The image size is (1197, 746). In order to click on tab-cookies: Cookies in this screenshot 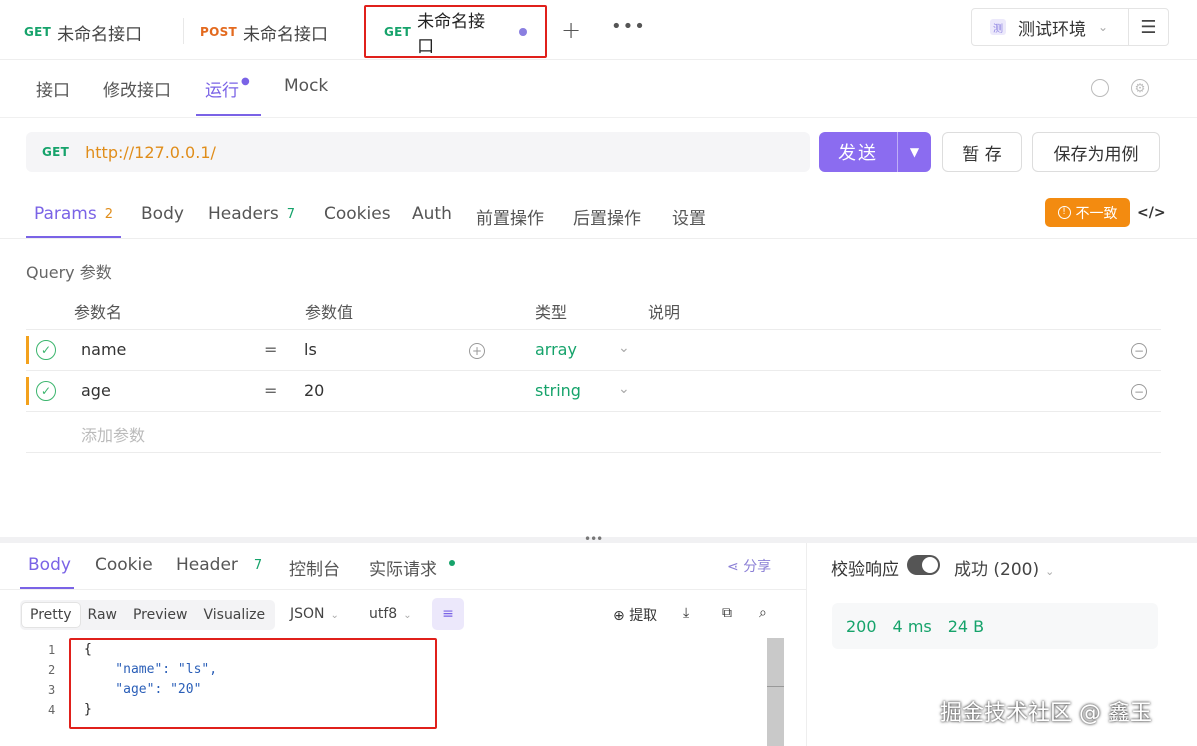, I will do `click(357, 214)`.